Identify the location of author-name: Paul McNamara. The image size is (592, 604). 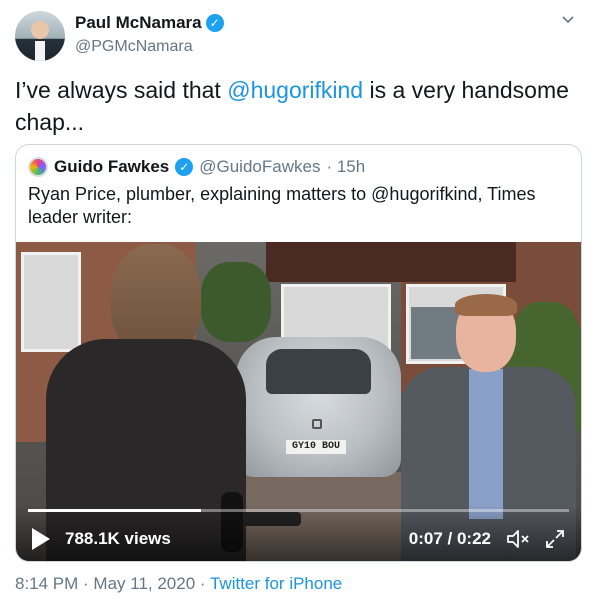
(138, 23).